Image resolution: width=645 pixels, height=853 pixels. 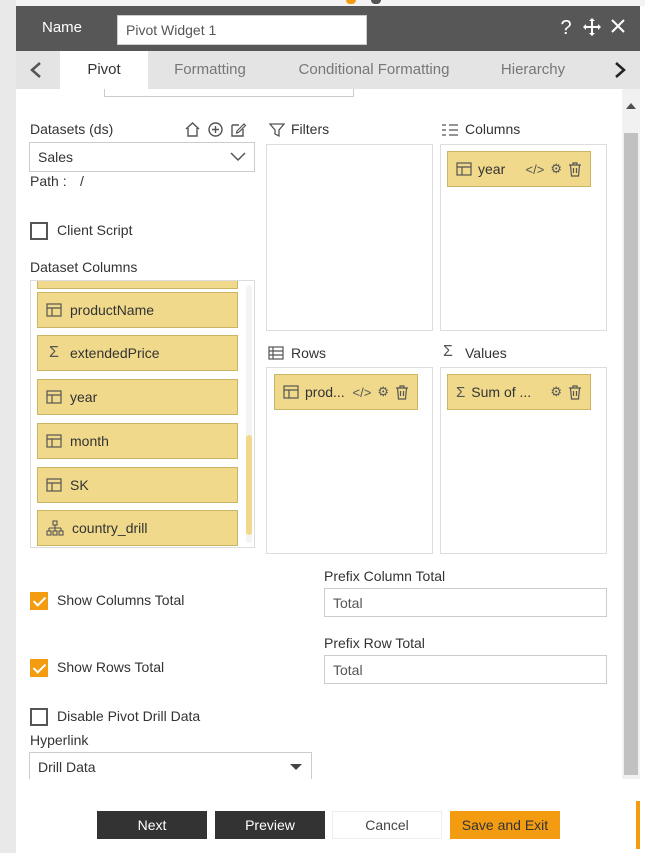 What do you see at coordinates (618, 29) in the screenshot?
I see `close-icon` at bounding box center [618, 29].